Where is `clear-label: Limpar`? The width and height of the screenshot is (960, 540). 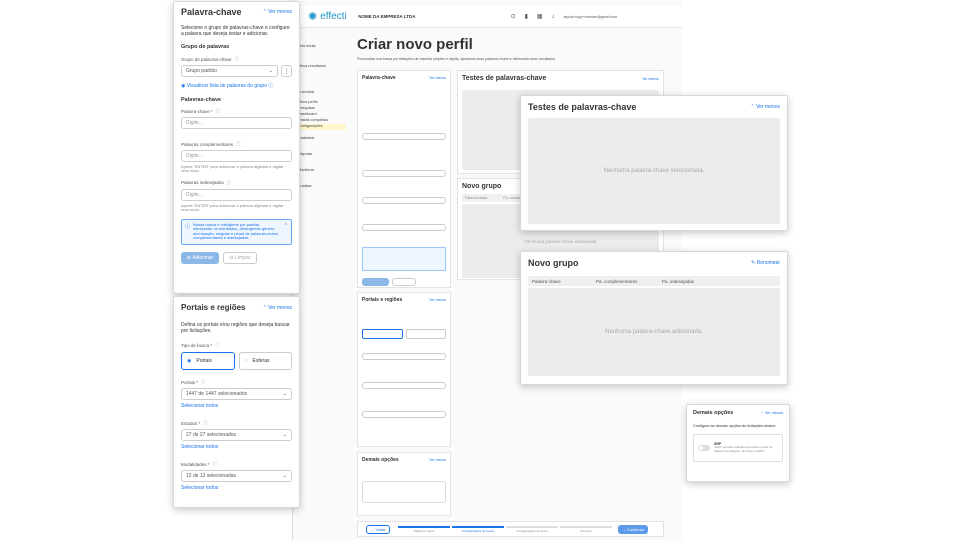
clear-label: Limpar is located at coordinates (243, 257).